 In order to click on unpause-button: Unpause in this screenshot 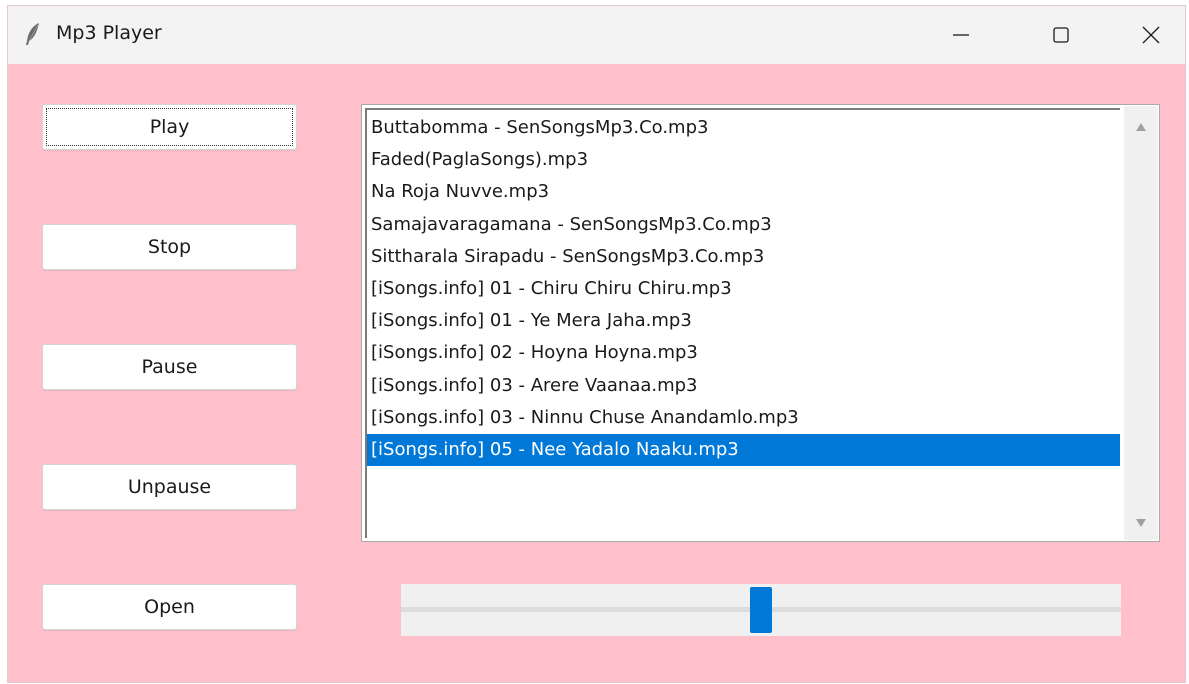, I will do `click(169, 487)`.